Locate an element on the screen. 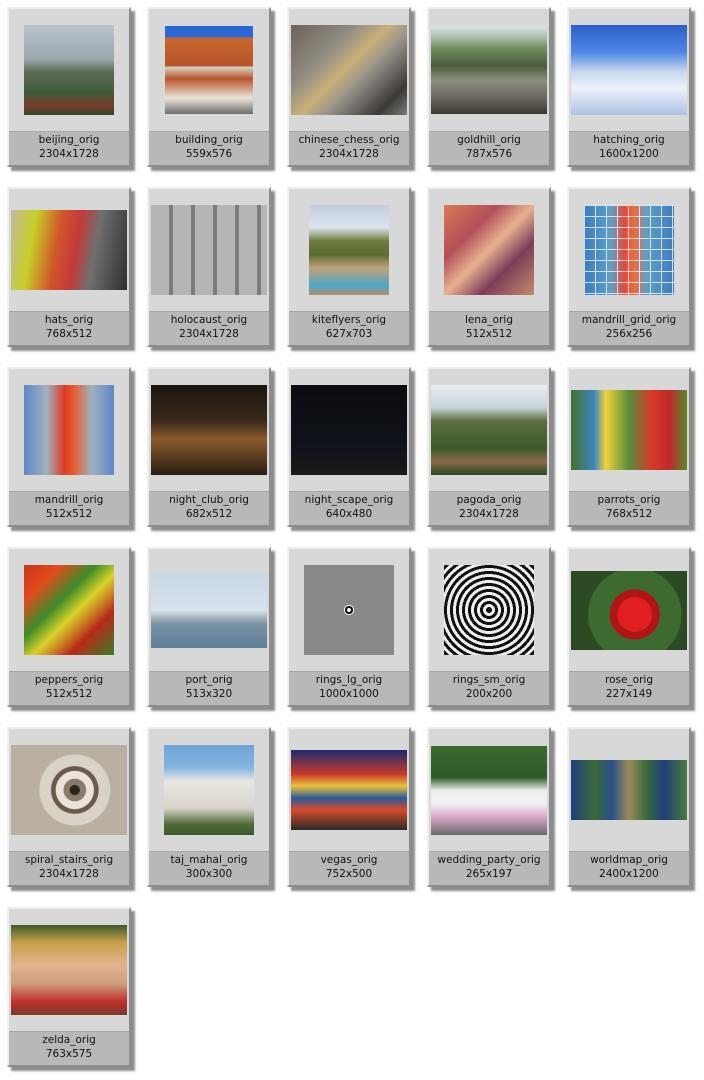  thumbnail-card: hatching_orig 1600x1200 is located at coordinates (629, 87).